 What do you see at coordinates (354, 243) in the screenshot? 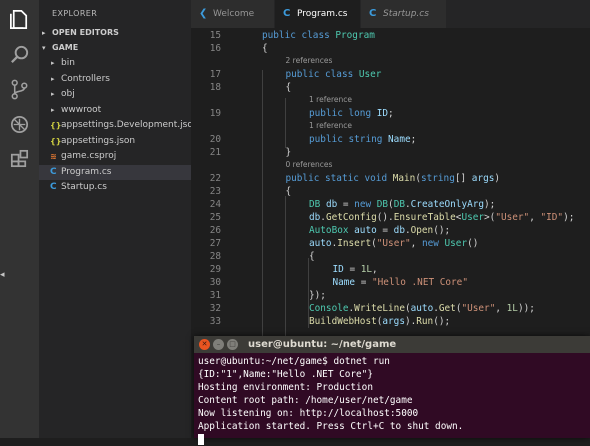
I see `code-token: Insert` at bounding box center [354, 243].